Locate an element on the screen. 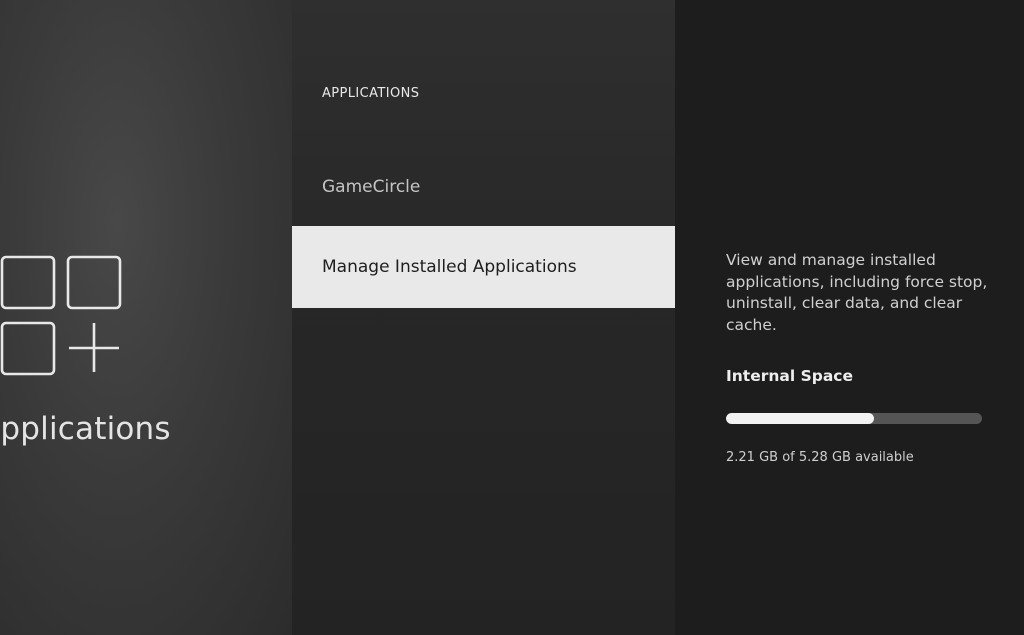 This screenshot has width=1024, height=635. storage-title: Internal Space is located at coordinates (789, 376).